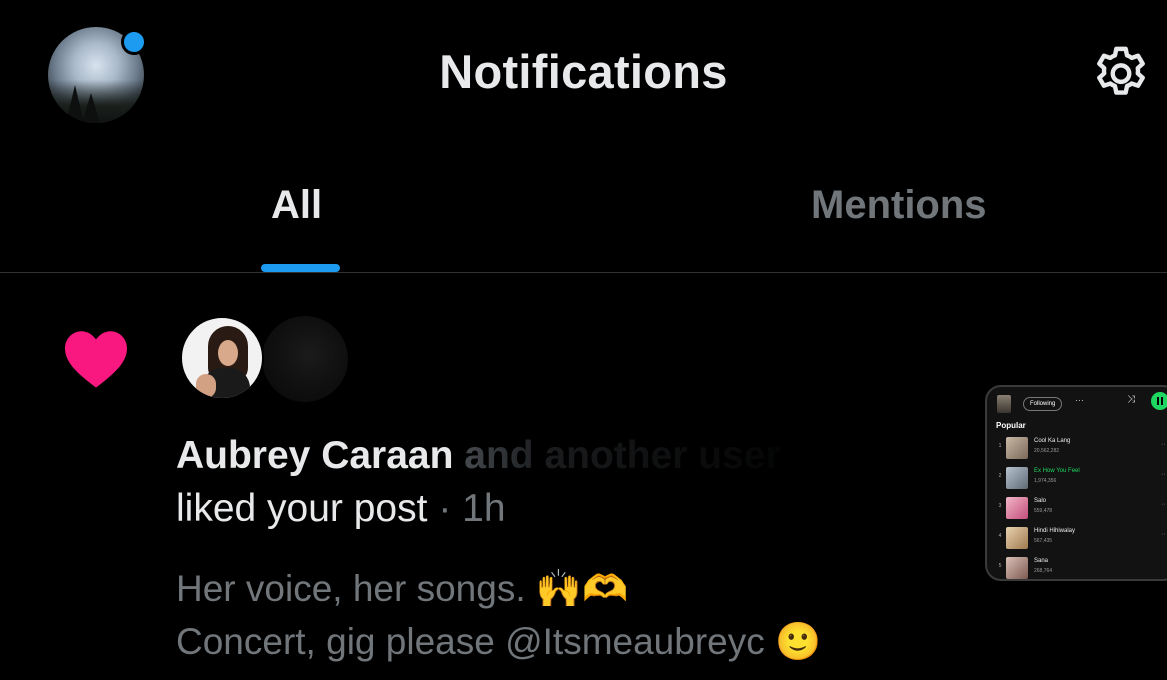 The height and width of the screenshot is (680, 1167). Describe the element at coordinates (899, 205) in the screenshot. I see `tab-mentions: Mentions` at that location.